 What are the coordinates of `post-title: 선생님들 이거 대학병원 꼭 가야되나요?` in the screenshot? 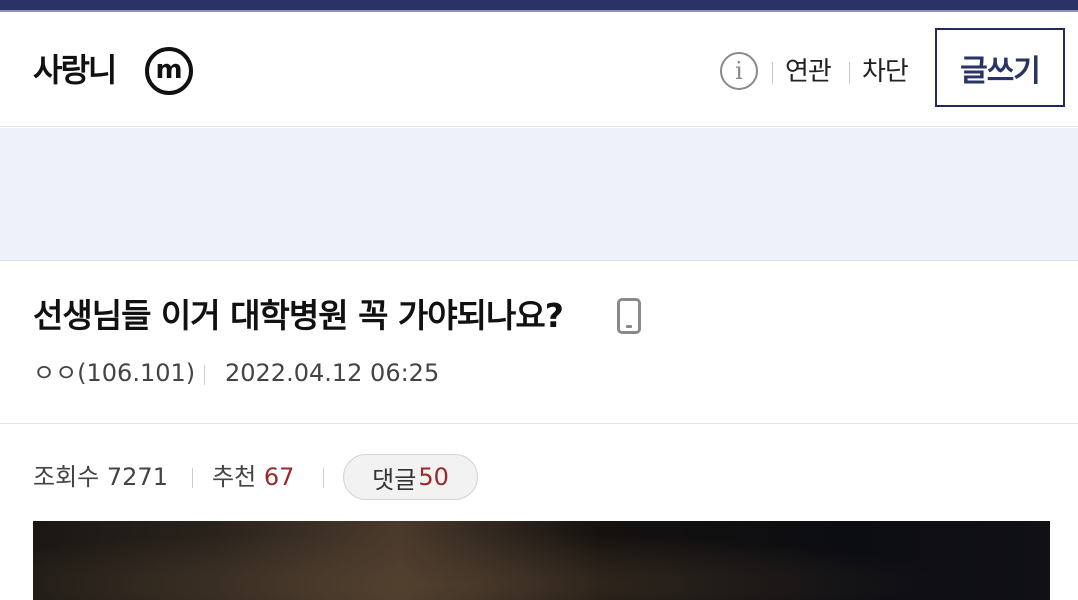 It's located at (298, 315).